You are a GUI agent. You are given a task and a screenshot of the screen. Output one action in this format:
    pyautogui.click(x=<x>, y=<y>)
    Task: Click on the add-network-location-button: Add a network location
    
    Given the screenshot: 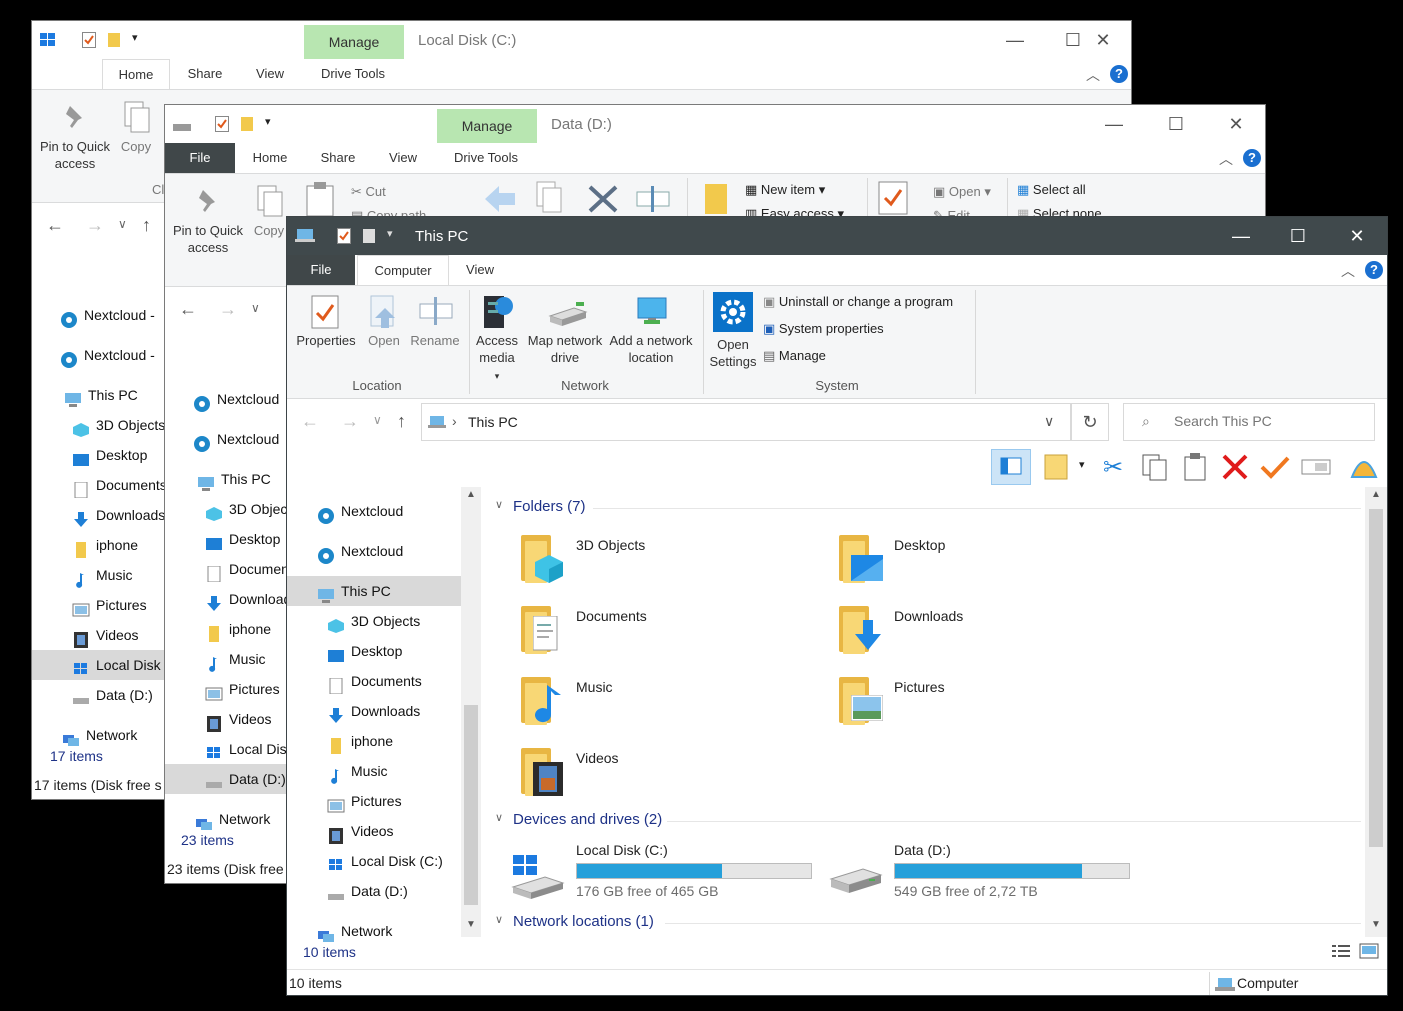 What is the action you would take?
    pyautogui.click(x=651, y=330)
    